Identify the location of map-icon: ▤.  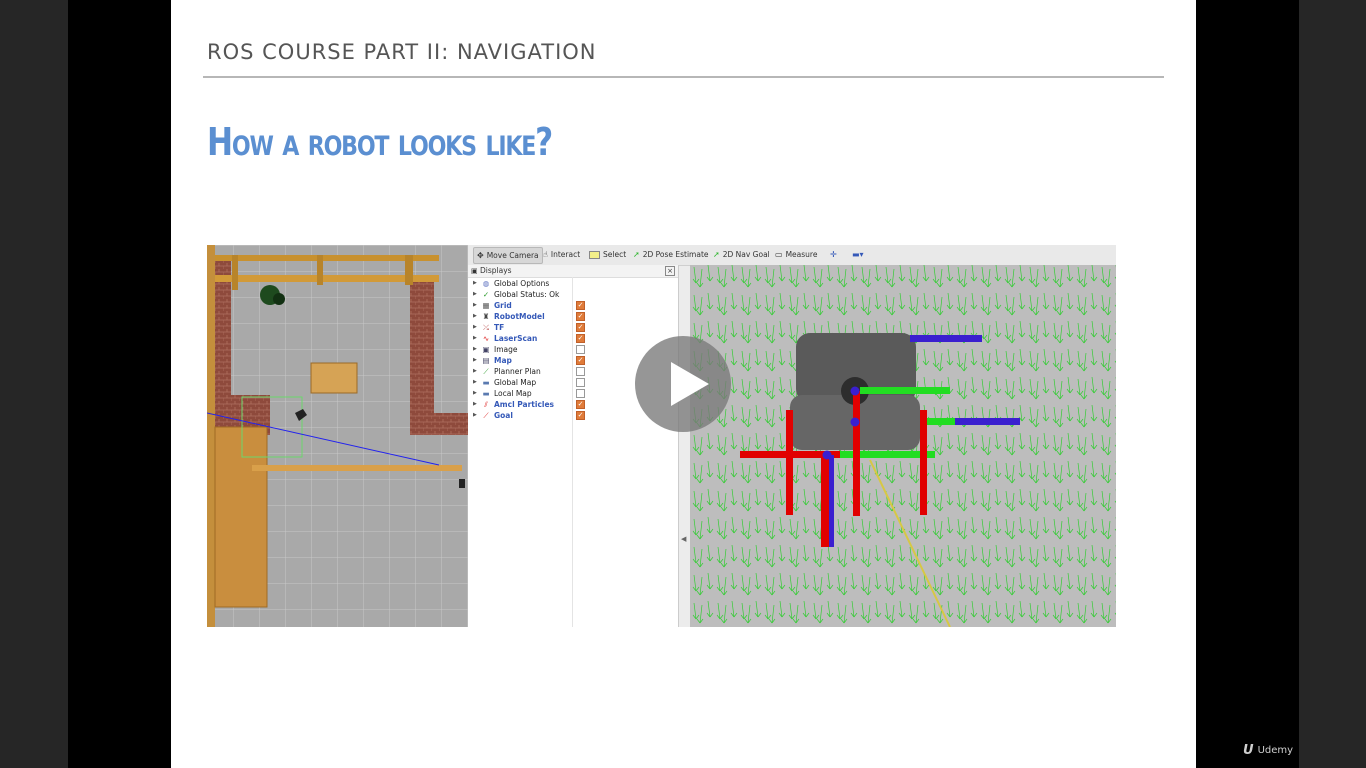
(486, 360).